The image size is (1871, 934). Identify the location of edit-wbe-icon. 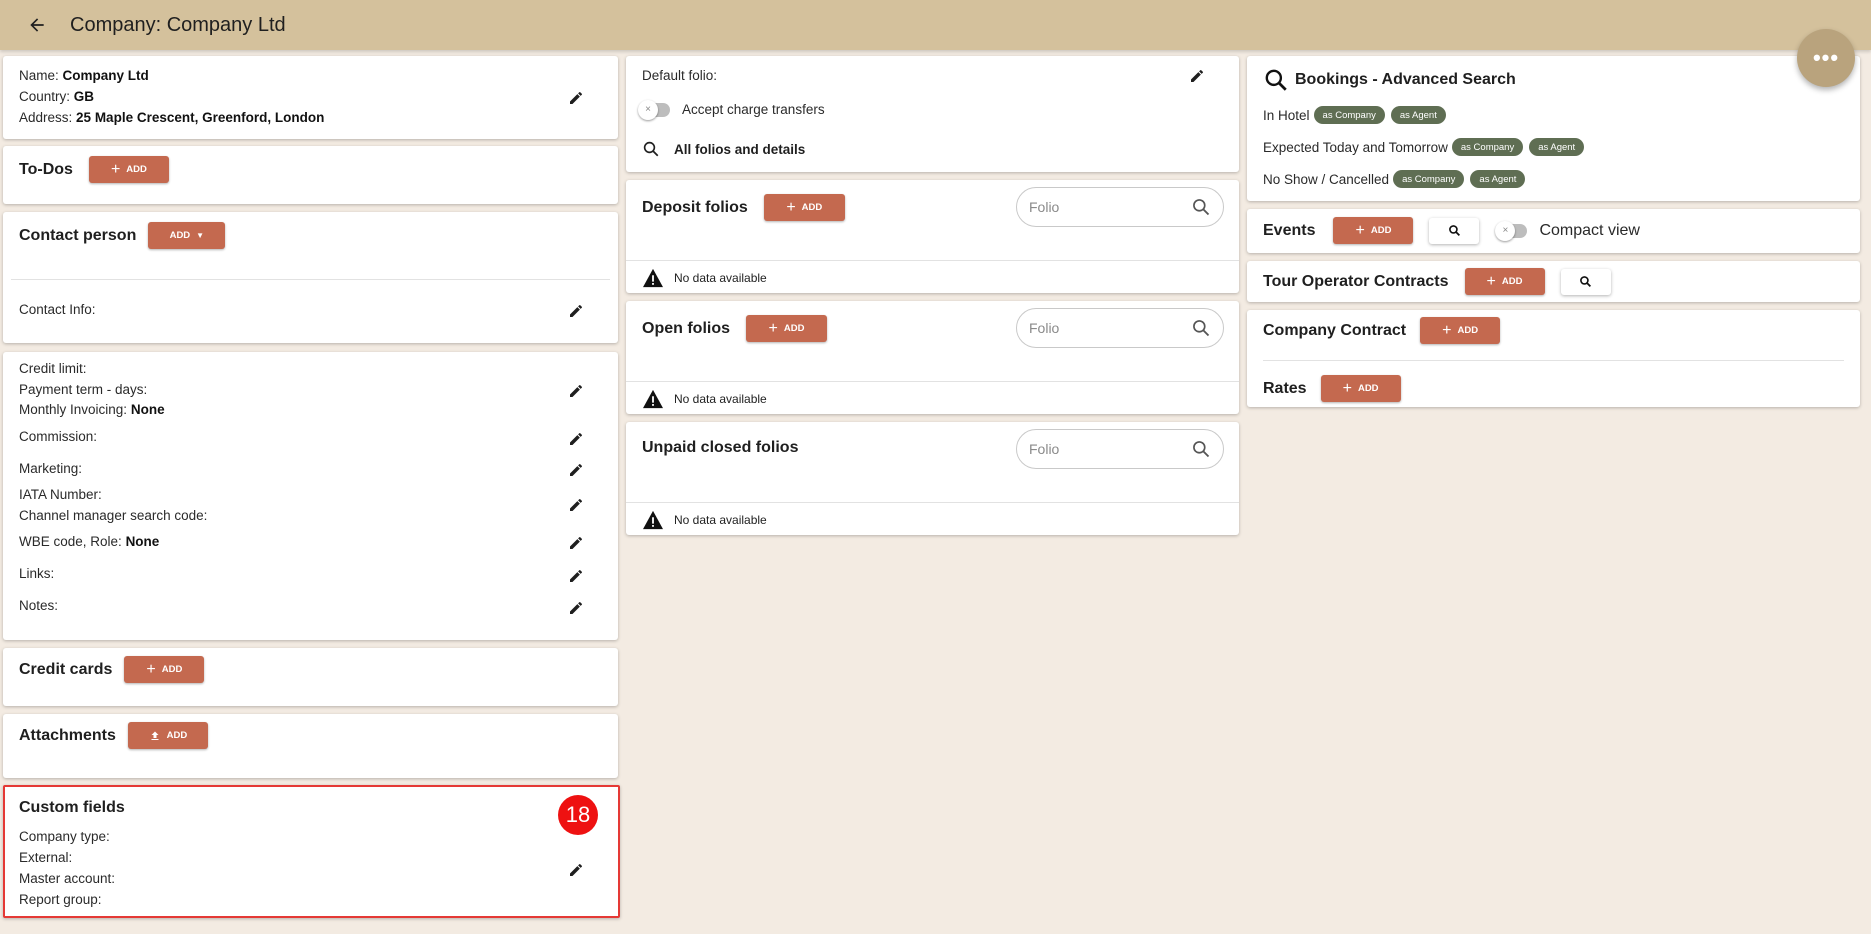
(576, 543).